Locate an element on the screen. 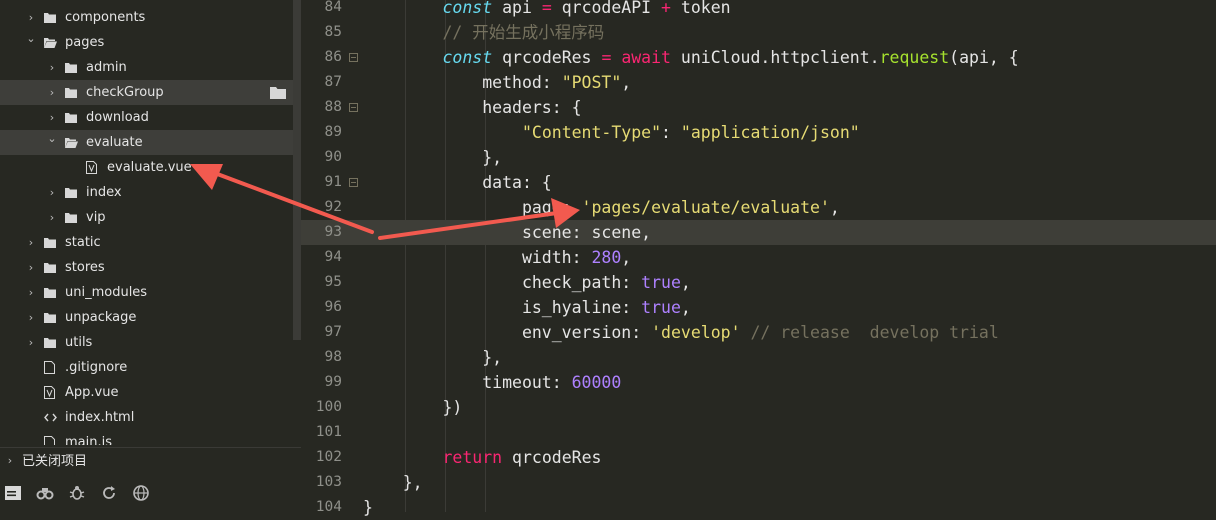 The width and height of the screenshot is (1216, 520). tree-item-evaluate: ⌄ evaluate is located at coordinates (146, 142).